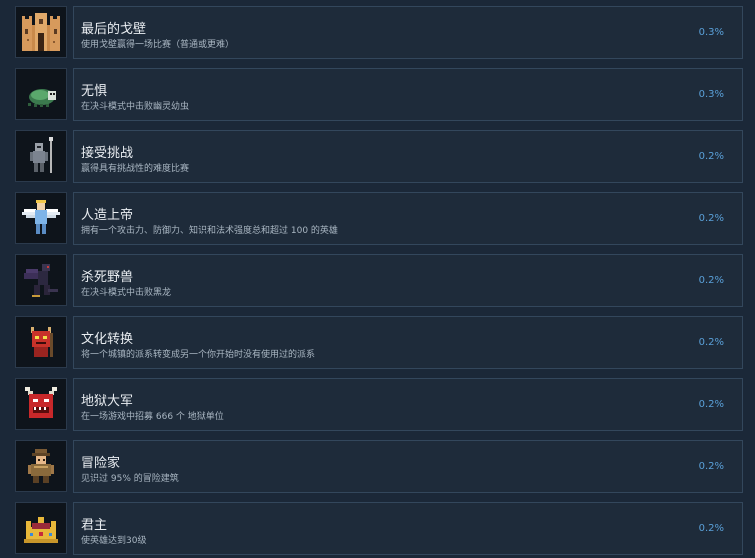  I want to click on achievement-row: 文化转换 将一个城镇的派系转变成另一个你开始时没有使用过的派系 0.2%, so click(377, 343).